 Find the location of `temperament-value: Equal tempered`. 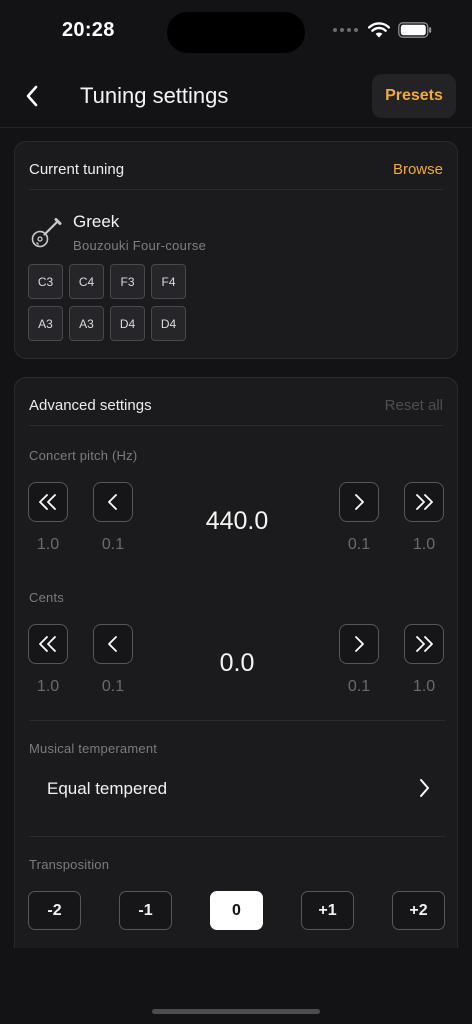

temperament-value: Equal tempered is located at coordinates (107, 788).